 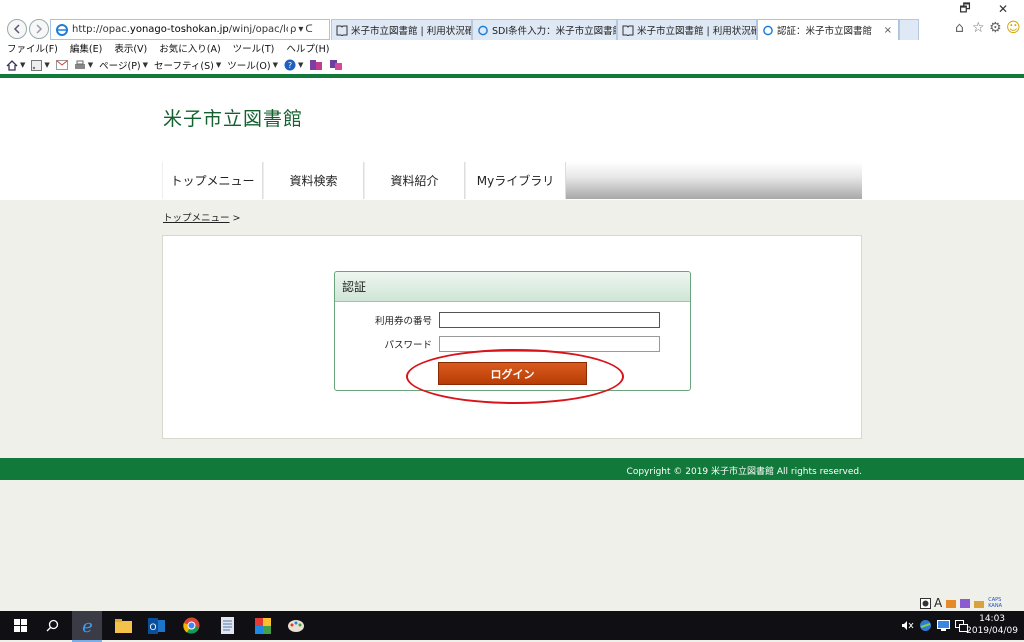 What do you see at coordinates (512, 626) in the screenshot?
I see `taskbar: e O 14:03 2019/04/09` at bounding box center [512, 626].